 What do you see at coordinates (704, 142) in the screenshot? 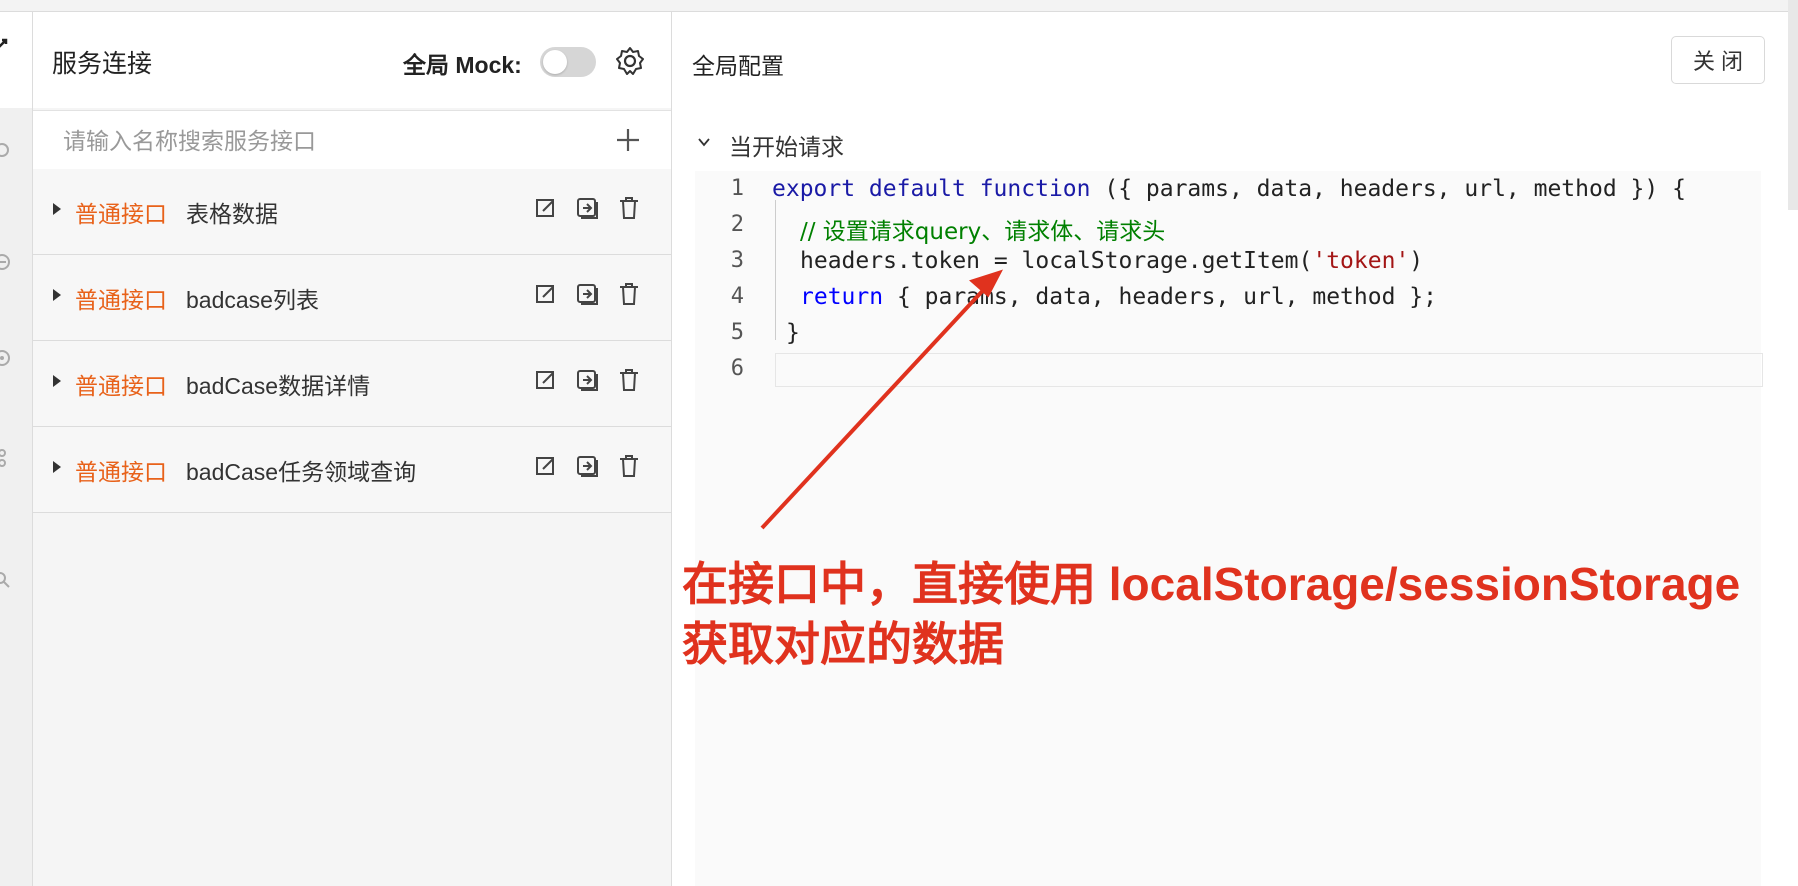
I see `chevron-down-icon` at bounding box center [704, 142].